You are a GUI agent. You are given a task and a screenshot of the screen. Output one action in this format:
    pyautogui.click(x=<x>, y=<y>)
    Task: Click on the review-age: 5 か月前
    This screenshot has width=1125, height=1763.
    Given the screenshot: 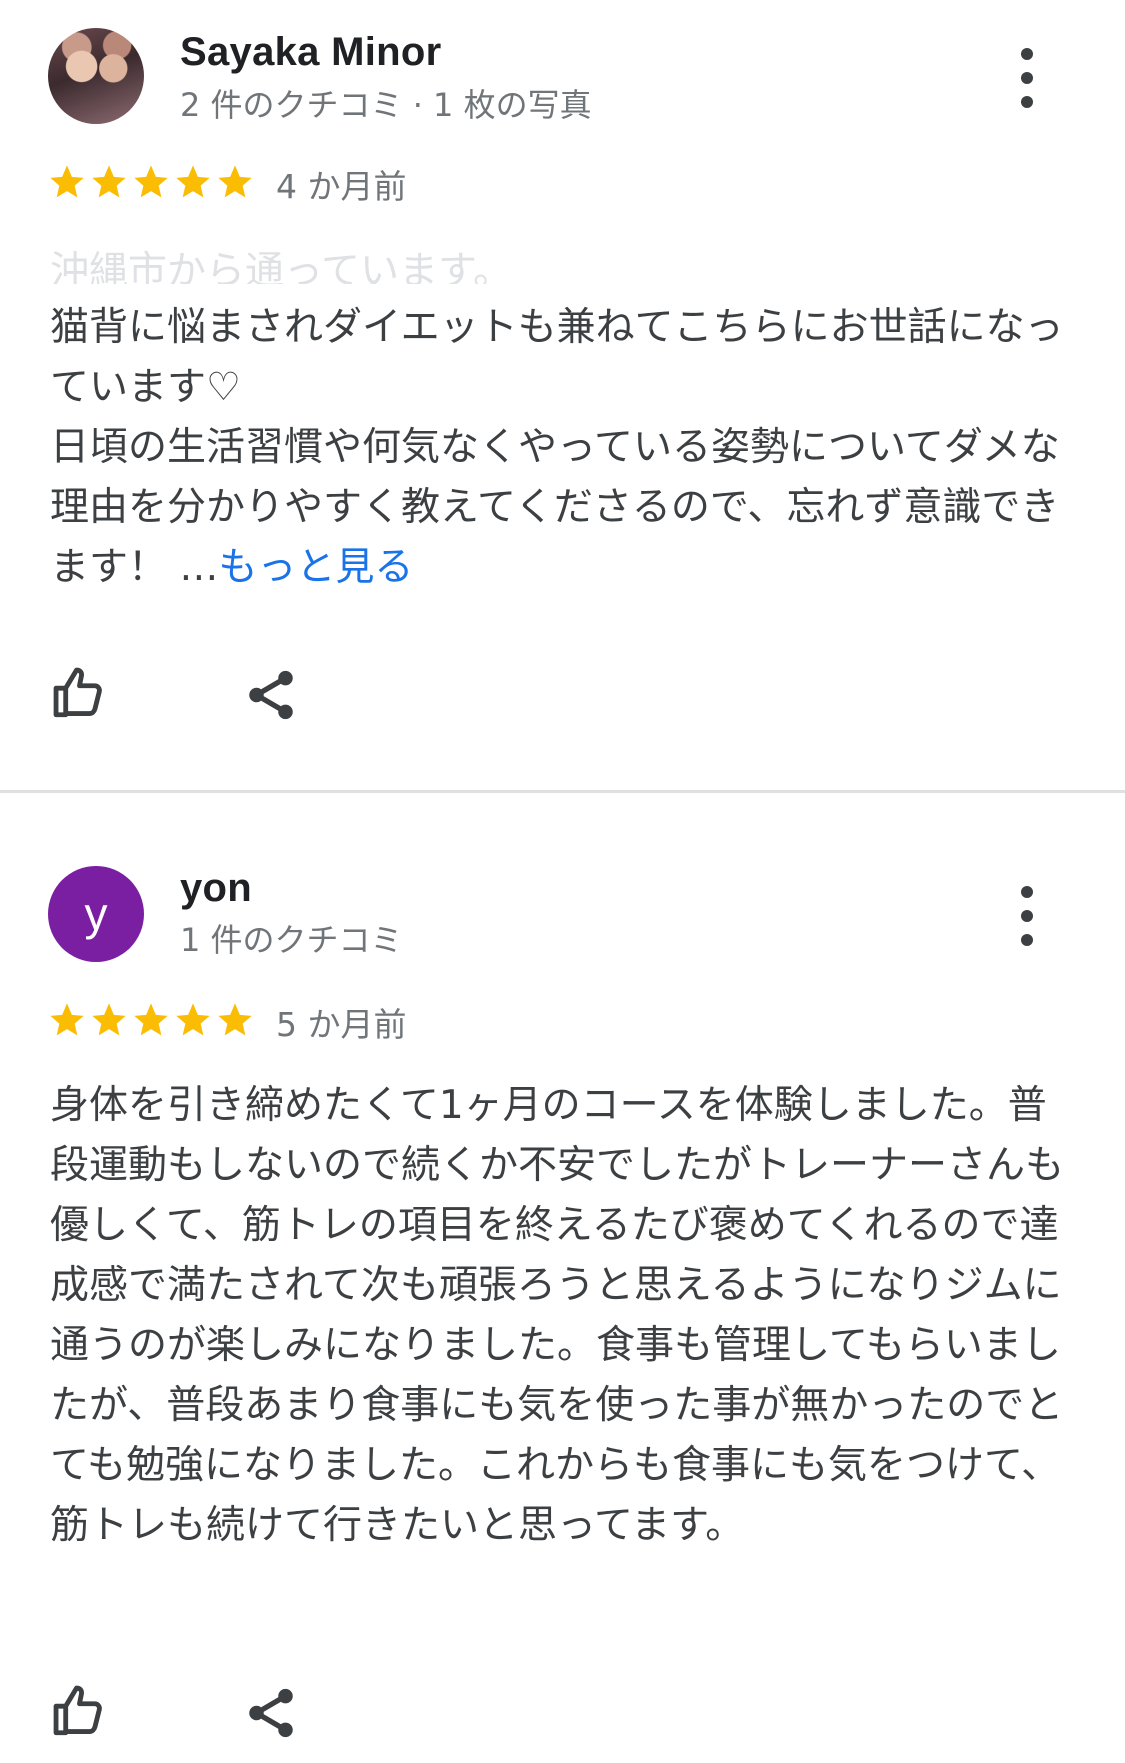 What is the action you would take?
    pyautogui.click(x=341, y=1024)
    